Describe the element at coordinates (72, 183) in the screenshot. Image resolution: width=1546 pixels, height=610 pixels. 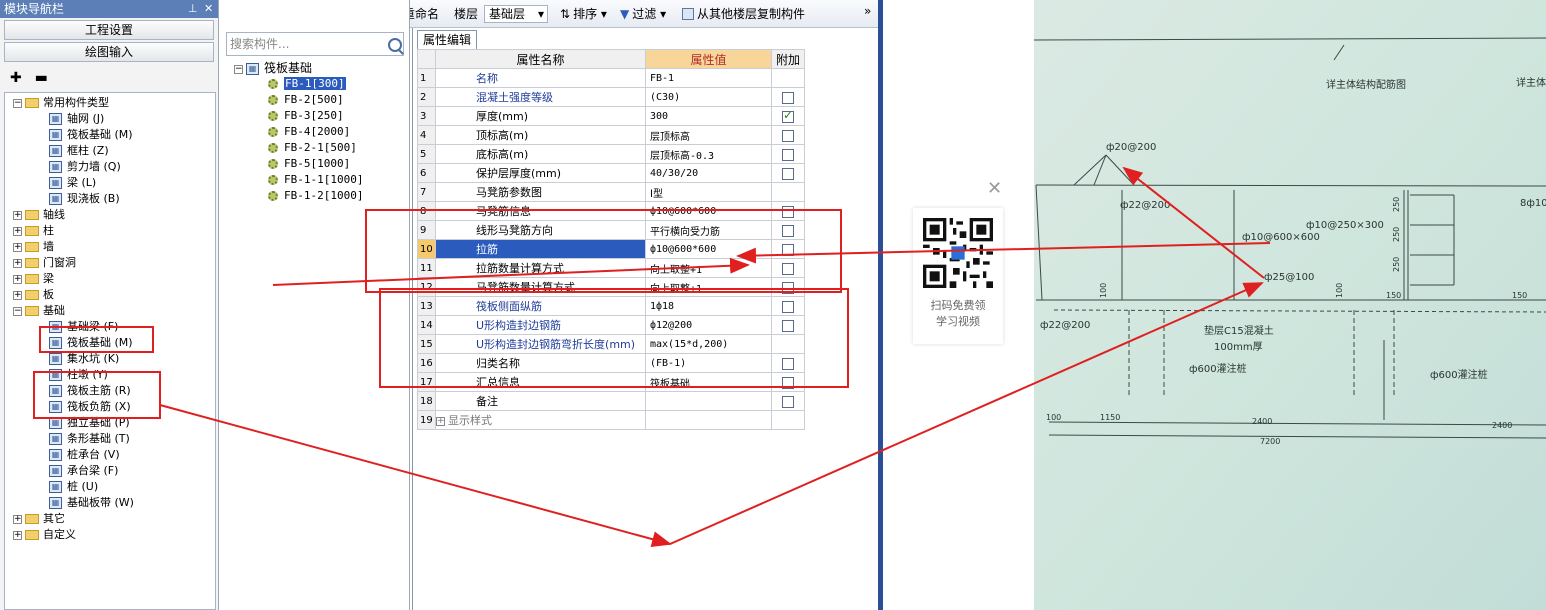
I see `tree-item: ▦ 梁 (L)` at that location.